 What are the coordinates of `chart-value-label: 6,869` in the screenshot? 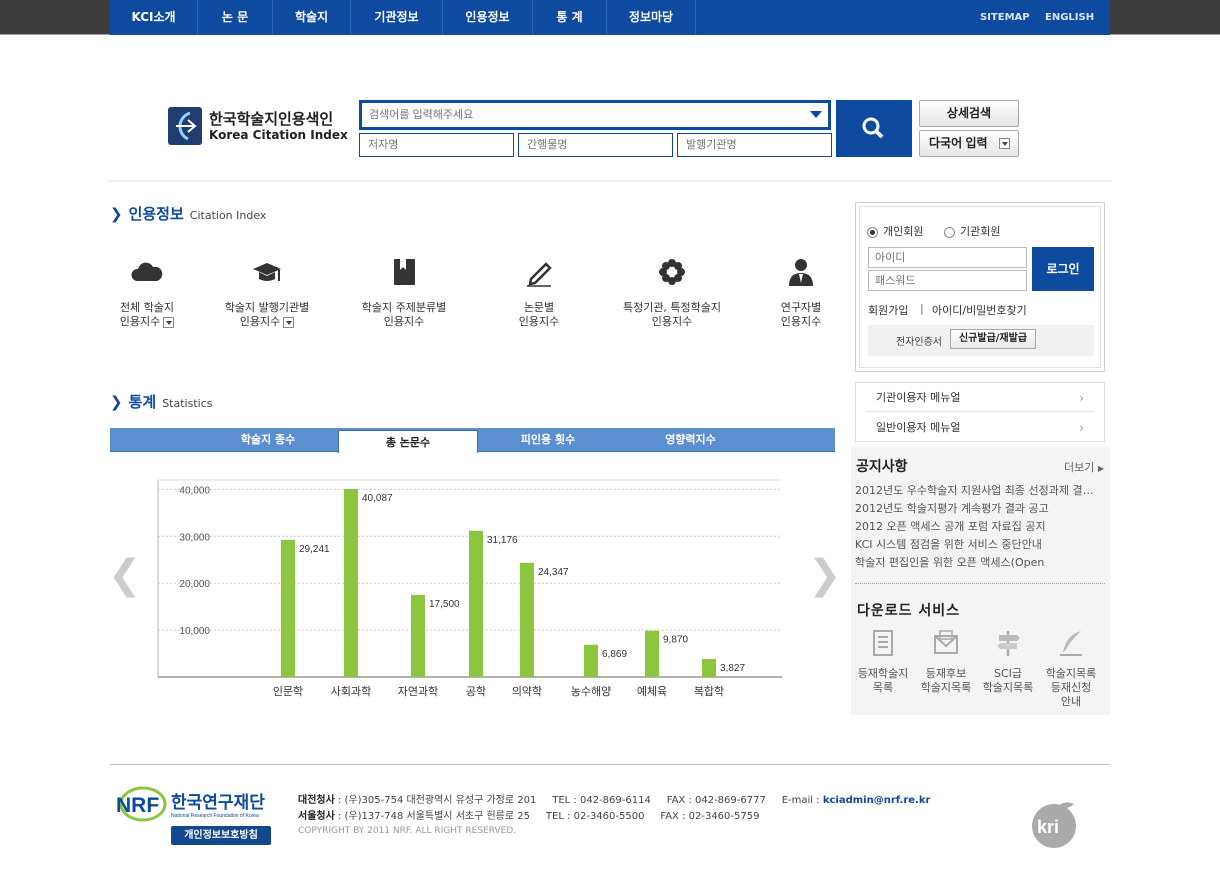 It's located at (614, 654).